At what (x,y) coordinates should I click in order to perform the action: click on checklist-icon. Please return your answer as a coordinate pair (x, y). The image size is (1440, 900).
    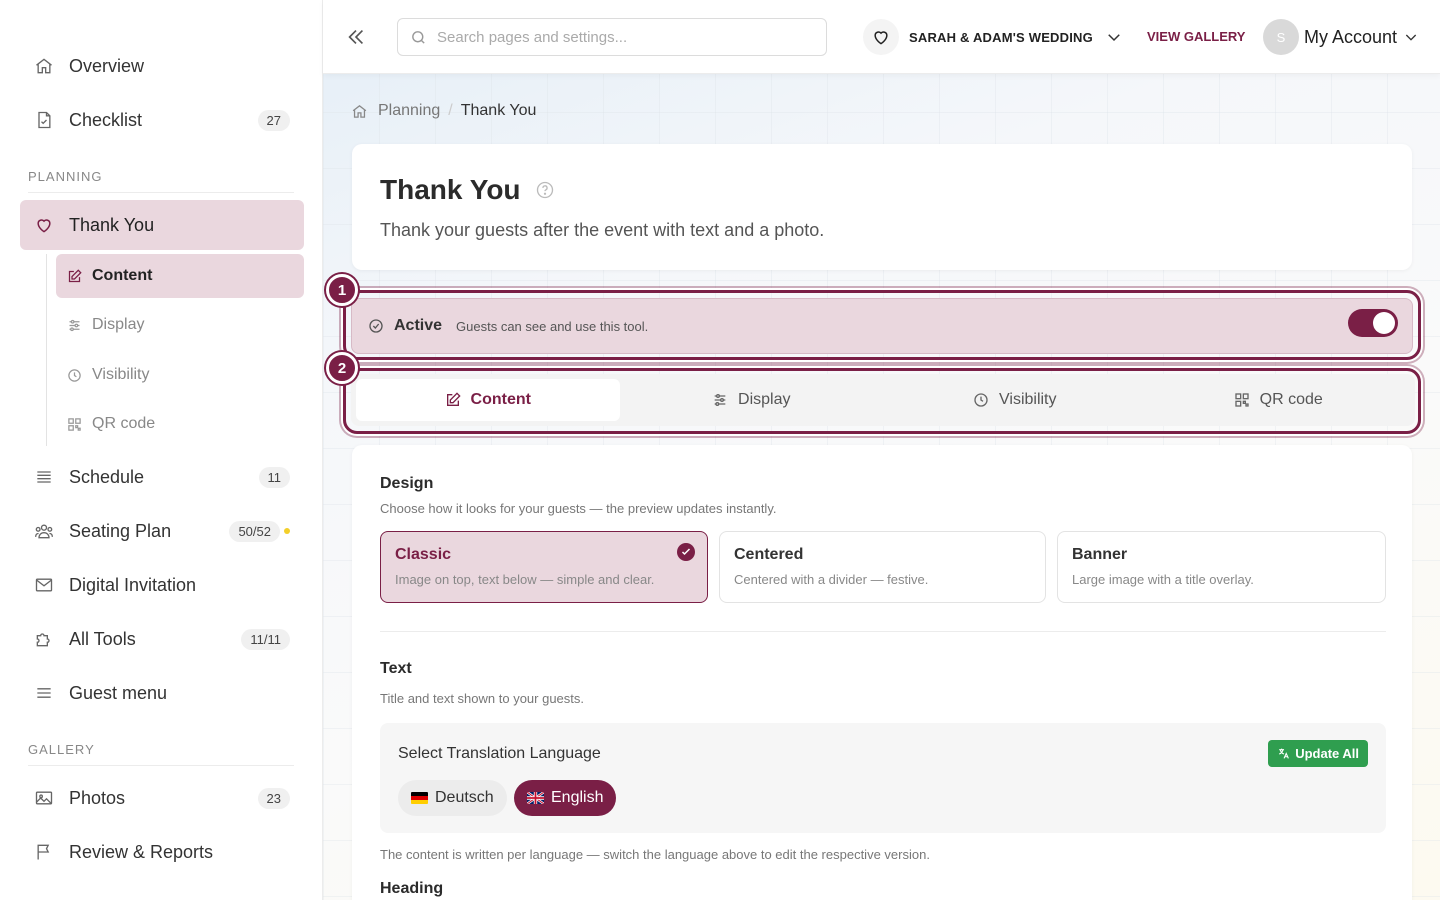
    Looking at the image, I should click on (44, 120).